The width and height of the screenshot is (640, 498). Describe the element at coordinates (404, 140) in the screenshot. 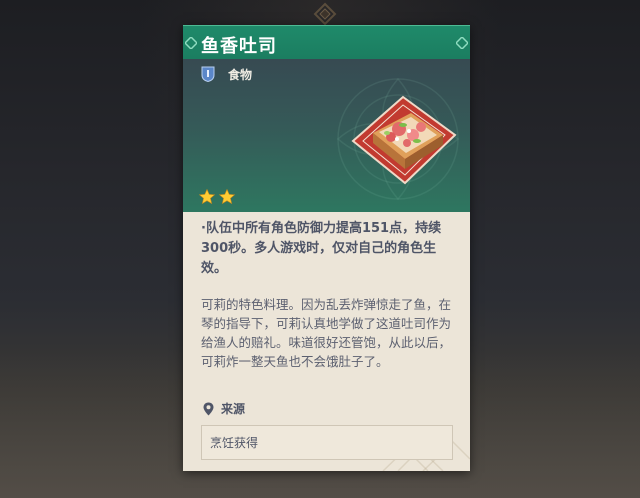

I see `fish-toast-image` at that location.